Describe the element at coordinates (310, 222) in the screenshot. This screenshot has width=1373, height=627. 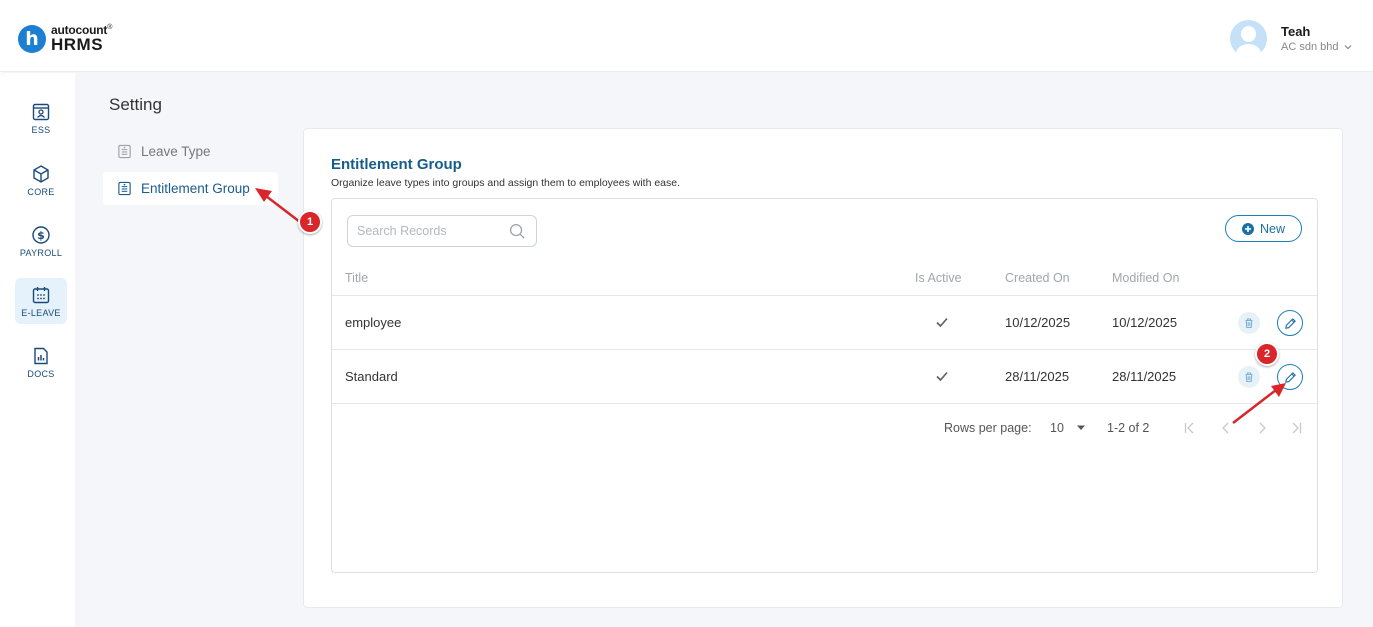
I see `annotation-badge-1: 1` at that location.